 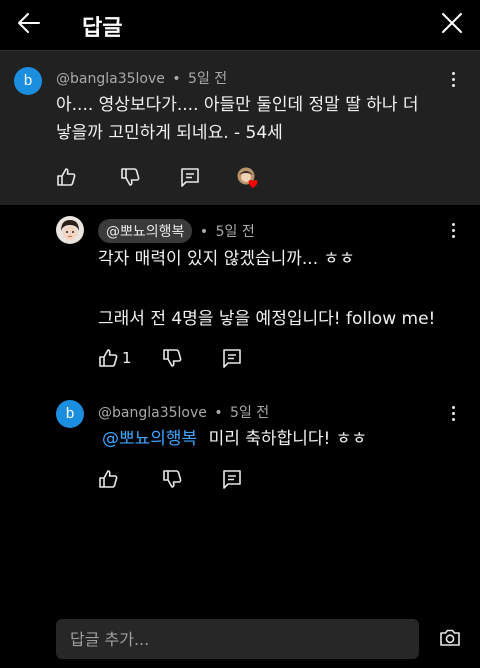 I want to click on like-count: 1, so click(x=127, y=358).